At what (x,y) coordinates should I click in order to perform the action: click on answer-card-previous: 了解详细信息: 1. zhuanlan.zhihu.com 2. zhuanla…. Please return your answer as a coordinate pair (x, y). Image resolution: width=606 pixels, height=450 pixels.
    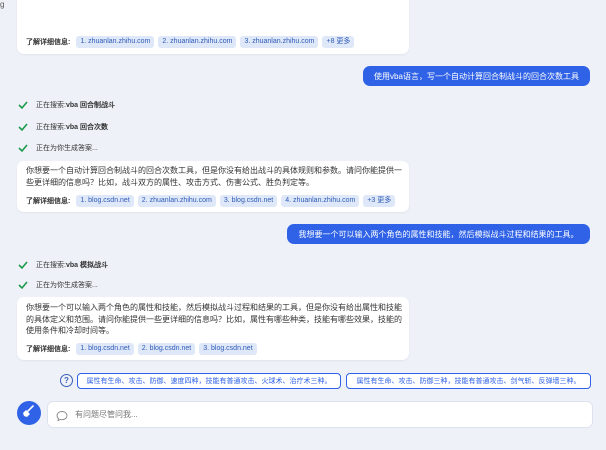
    Looking at the image, I should click on (213, 27).